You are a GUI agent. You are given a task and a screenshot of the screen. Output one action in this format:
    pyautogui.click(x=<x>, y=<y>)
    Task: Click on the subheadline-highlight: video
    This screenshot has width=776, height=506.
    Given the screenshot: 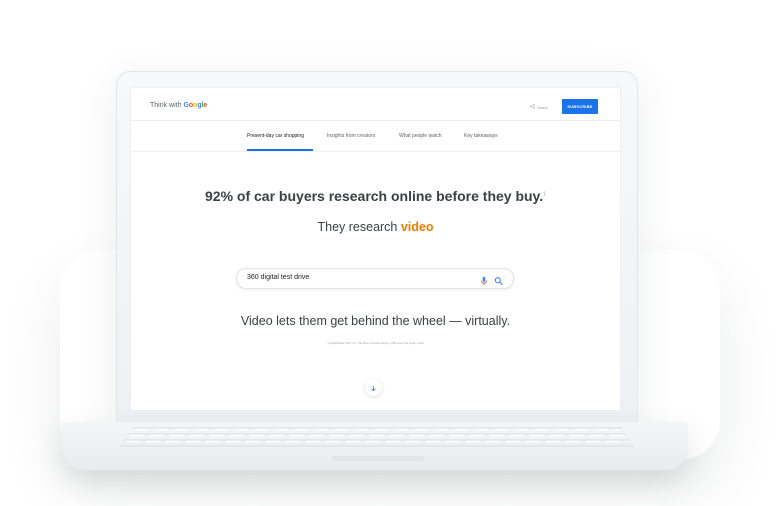 What is the action you would take?
    pyautogui.click(x=417, y=227)
    